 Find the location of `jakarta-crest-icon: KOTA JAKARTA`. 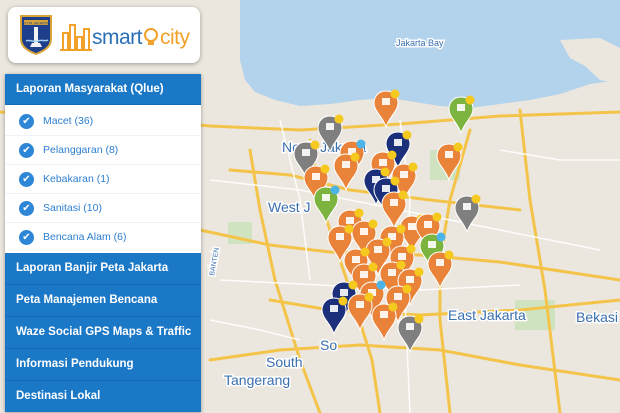

jakarta-crest-icon: KOTA JAKARTA is located at coordinates (36, 35).